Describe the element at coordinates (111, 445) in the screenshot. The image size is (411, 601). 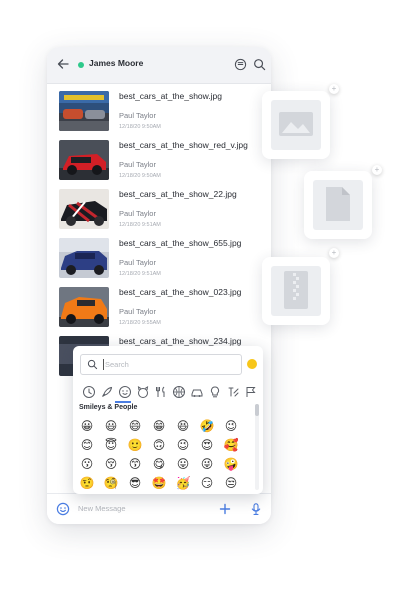
I see `emoji: 😇` at that location.